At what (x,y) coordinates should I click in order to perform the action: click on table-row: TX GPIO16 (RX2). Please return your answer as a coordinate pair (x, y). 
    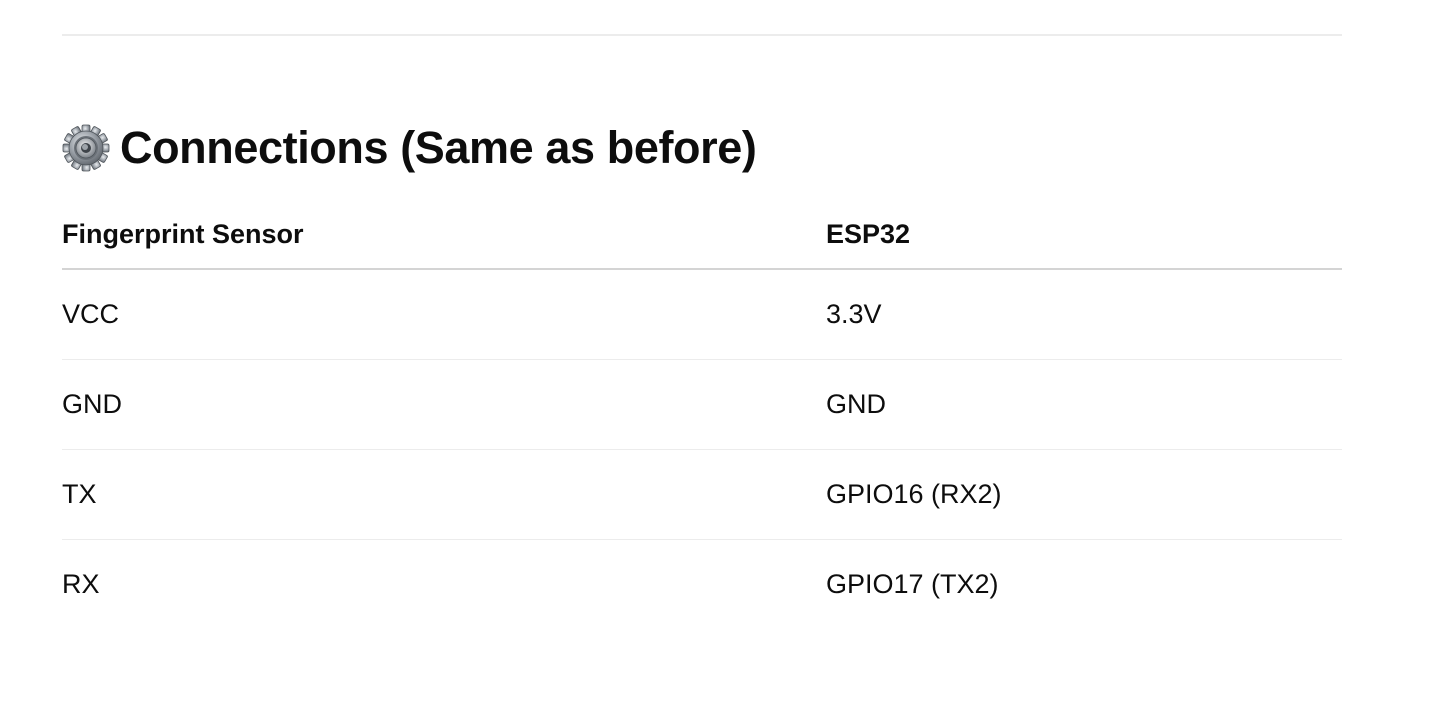
    Looking at the image, I should click on (702, 494).